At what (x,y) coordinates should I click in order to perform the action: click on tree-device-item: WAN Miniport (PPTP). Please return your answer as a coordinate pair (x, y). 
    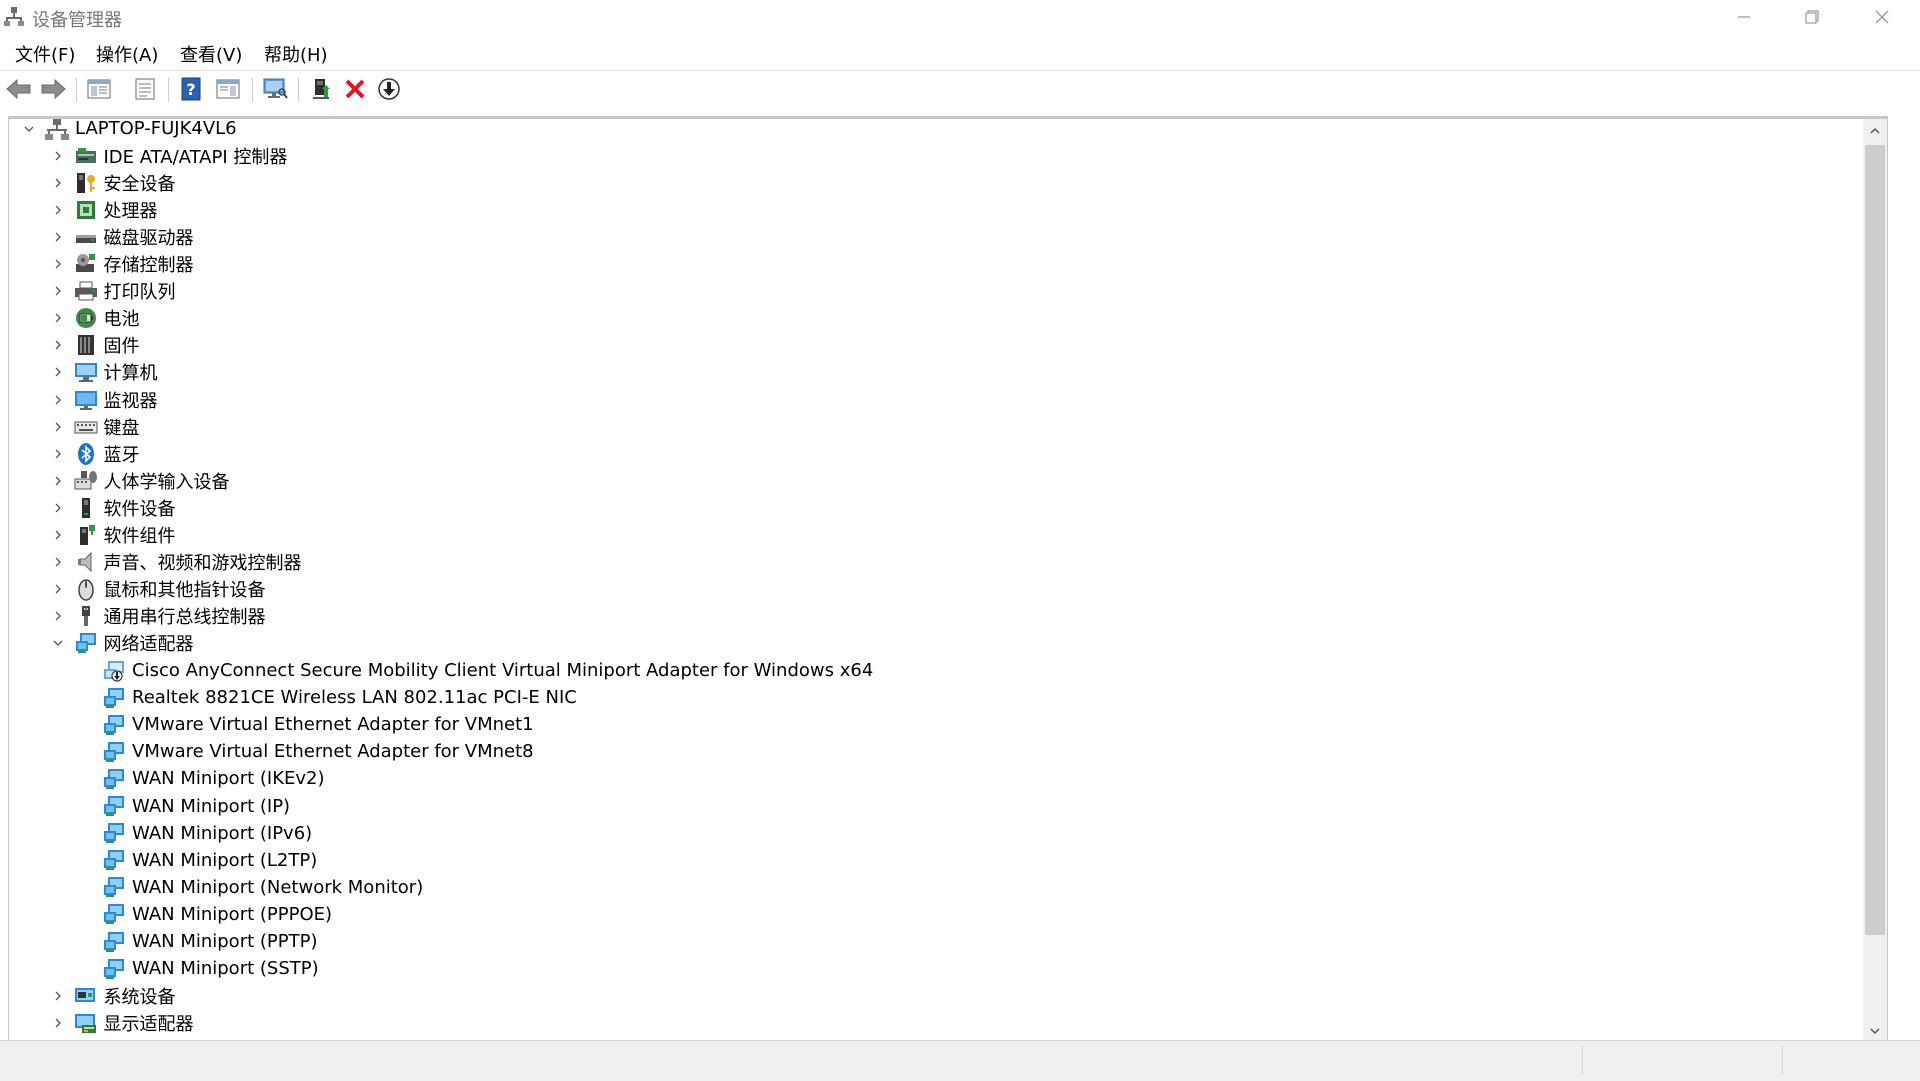
    Looking at the image, I should click on (196, 941).